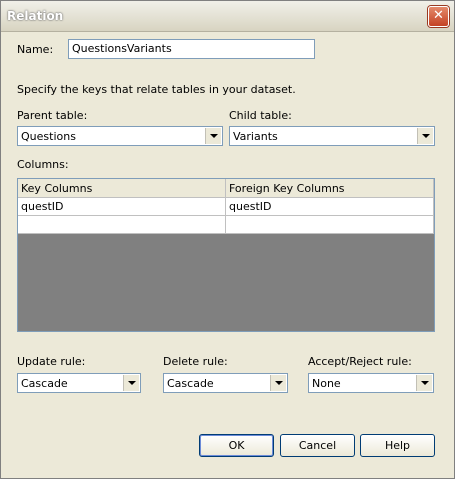 The width and height of the screenshot is (455, 479). I want to click on child-table-value: Variants, so click(255, 136).